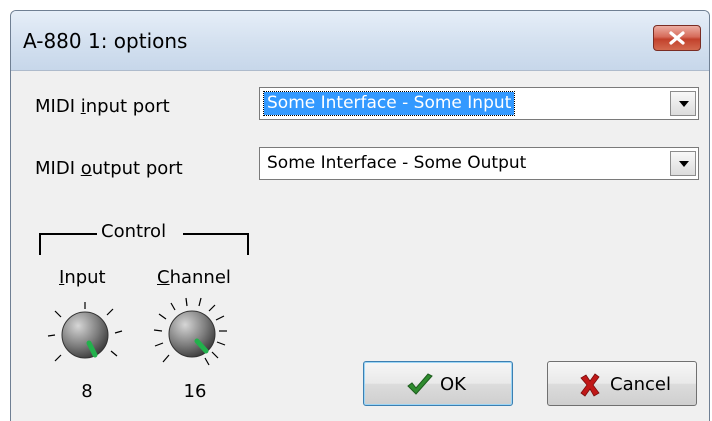  I want to click on channel-knob, so click(193, 335).